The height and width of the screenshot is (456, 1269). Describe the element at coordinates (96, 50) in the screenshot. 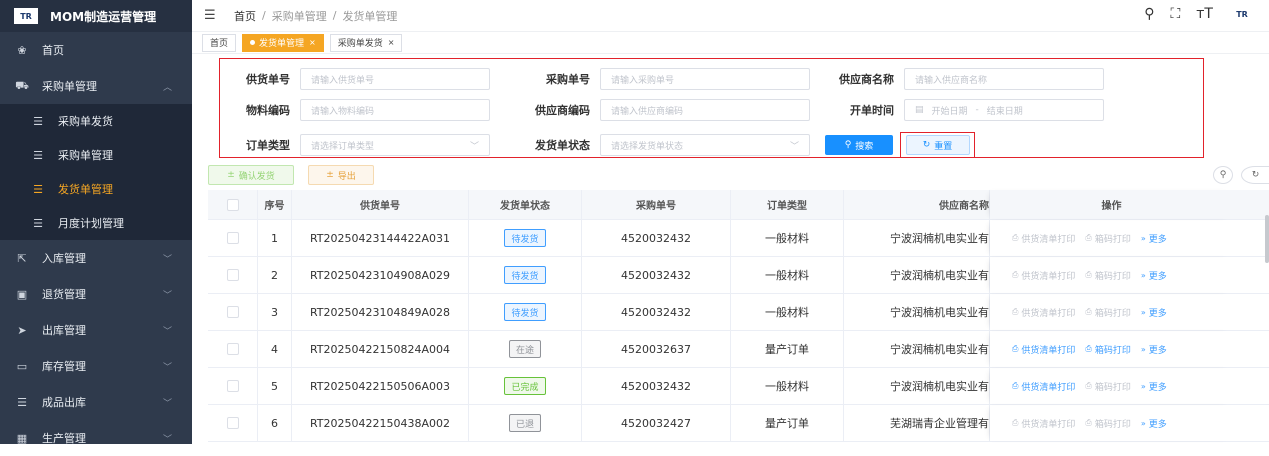

I see `sidebar-item: ❀ 首页` at that location.